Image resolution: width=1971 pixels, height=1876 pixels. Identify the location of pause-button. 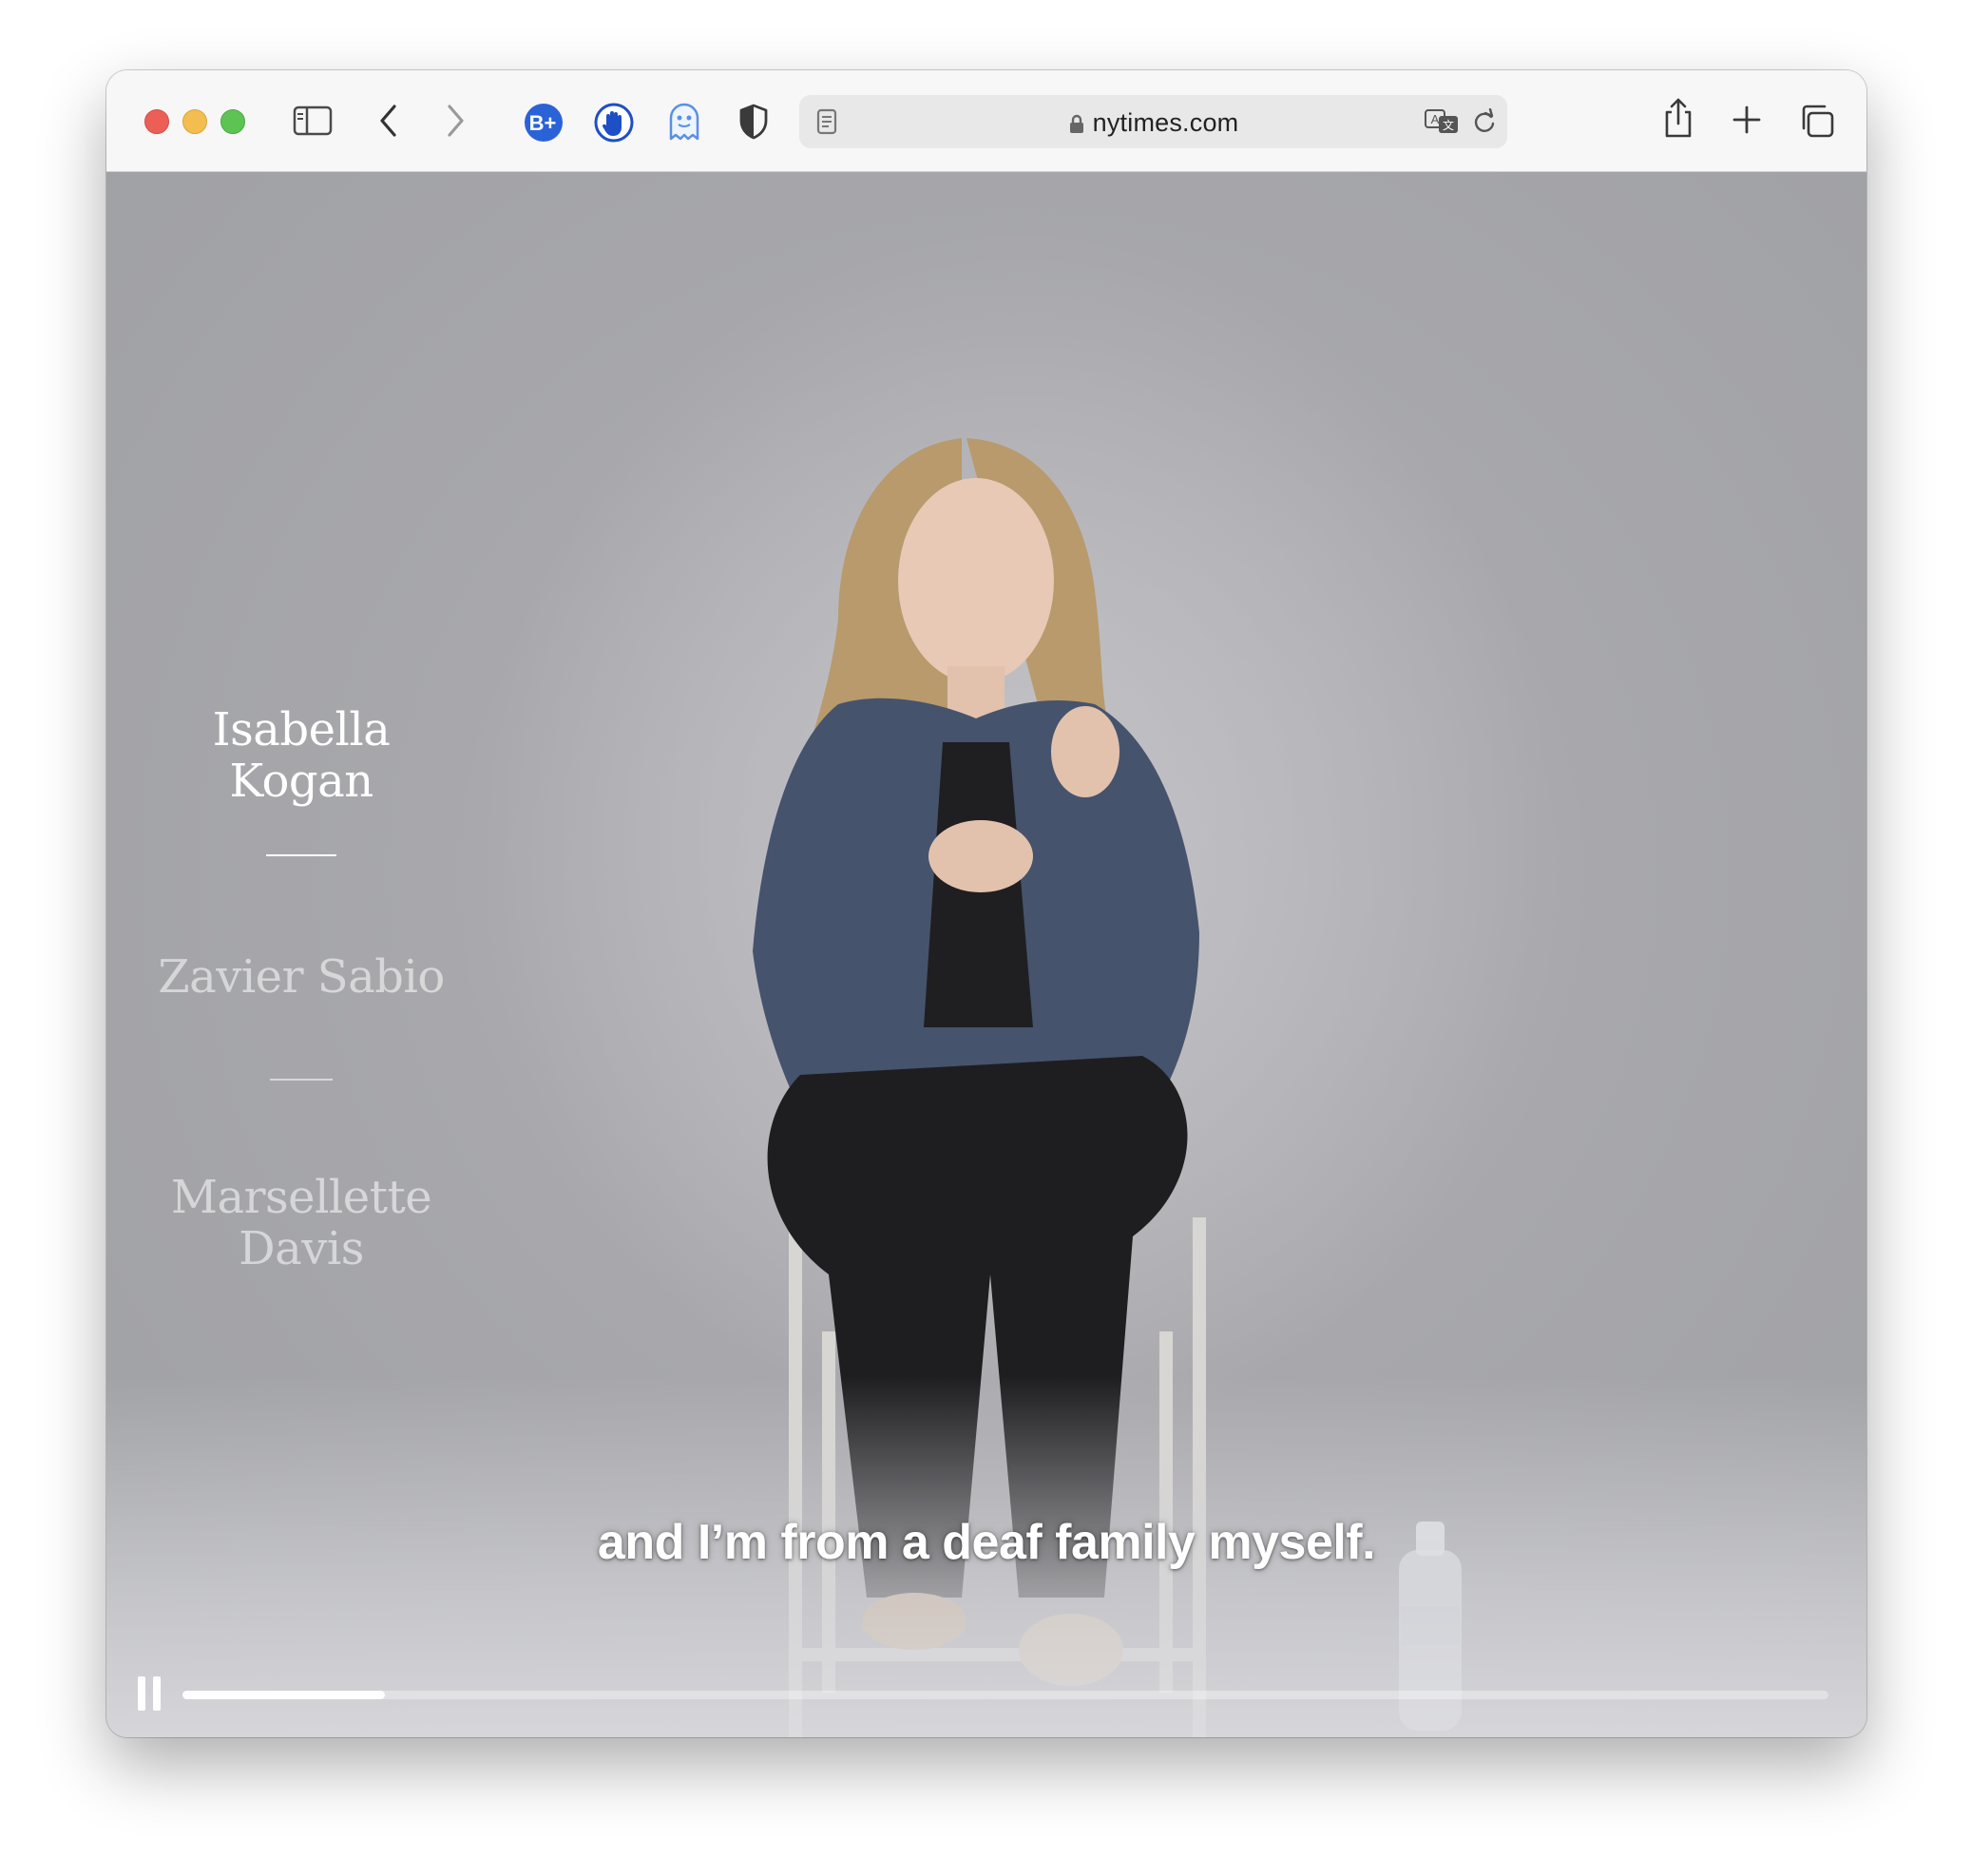
(150, 1693).